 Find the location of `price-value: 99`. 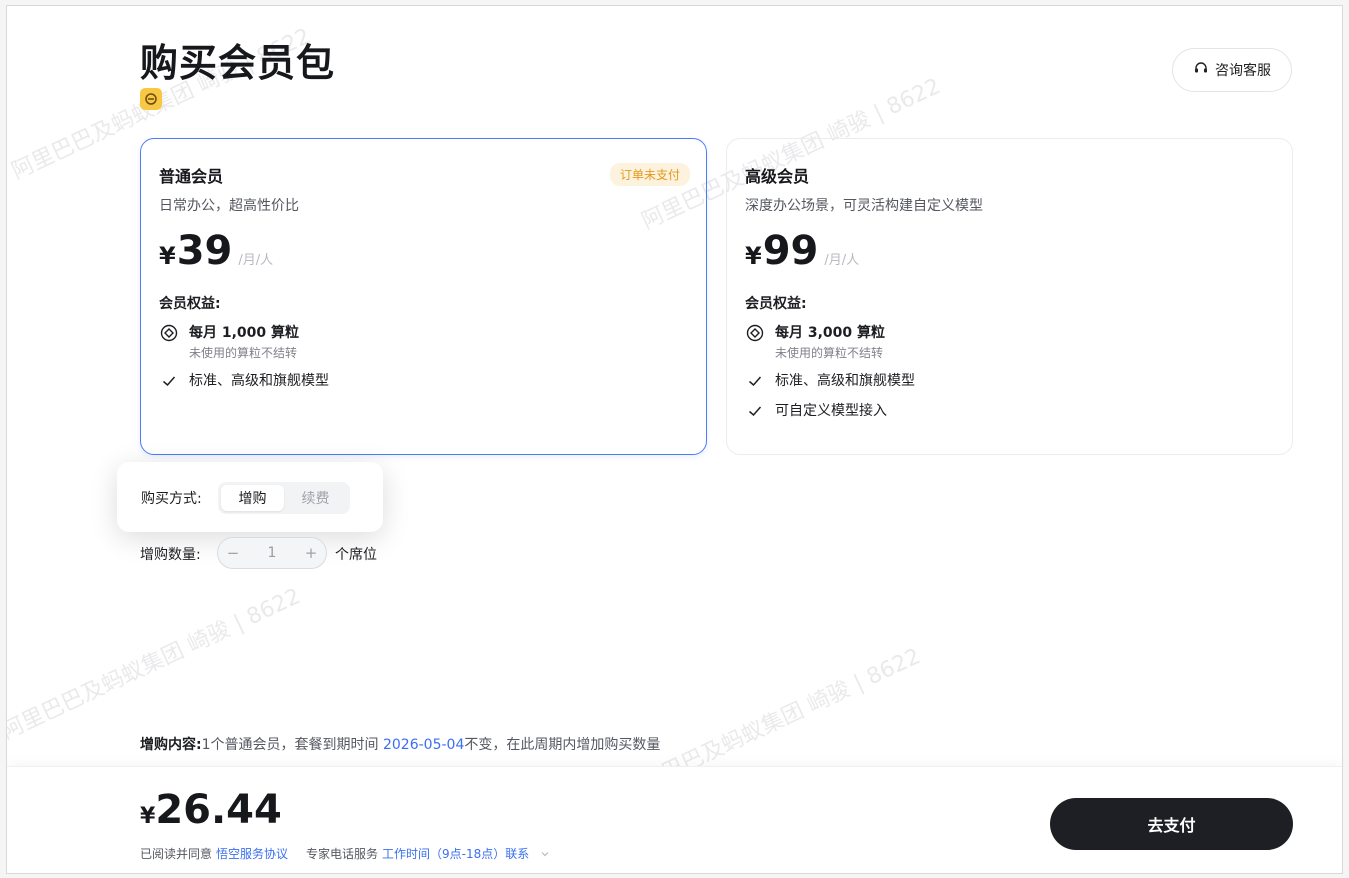

price-value: 99 is located at coordinates (790, 251).